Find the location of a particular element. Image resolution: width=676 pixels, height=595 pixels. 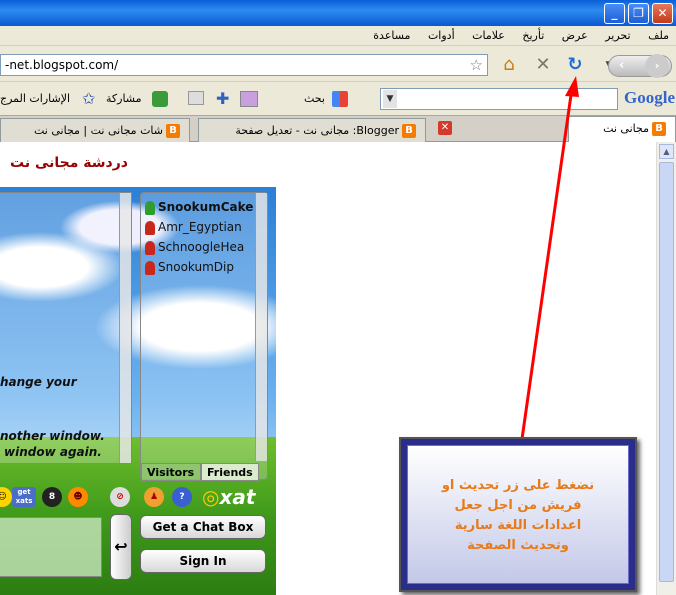

callout-line: وتحديث الصفحة is located at coordinates (518, 545).